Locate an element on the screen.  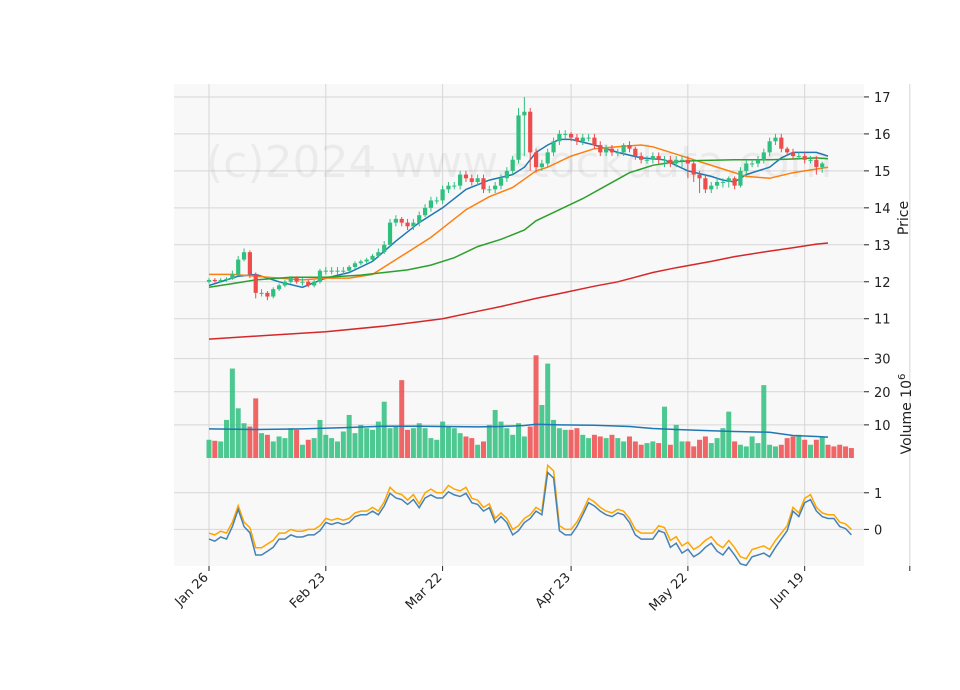
price-tick-label: 15 is located at coordinates (882, 172).